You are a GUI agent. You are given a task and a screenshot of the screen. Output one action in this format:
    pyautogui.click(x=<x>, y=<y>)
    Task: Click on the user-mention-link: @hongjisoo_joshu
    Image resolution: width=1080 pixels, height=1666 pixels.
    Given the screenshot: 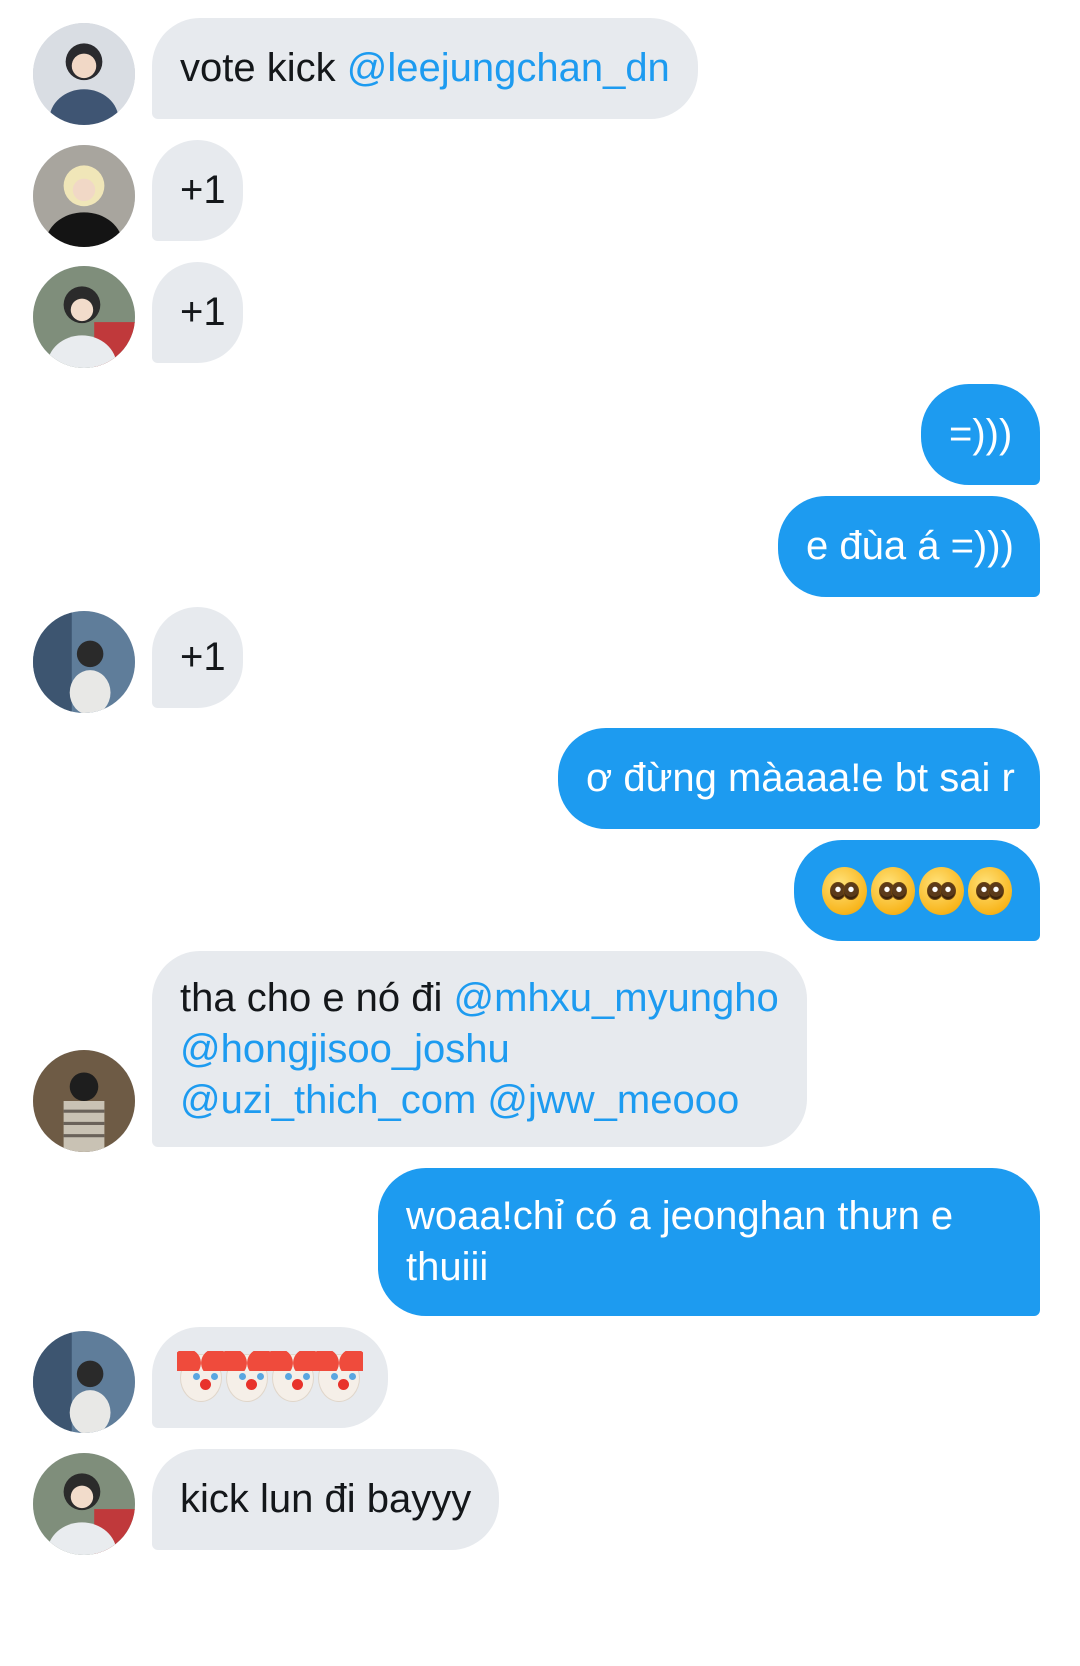 What is the action you would take?
    pyautogui.click(x=345, y=1049)
    